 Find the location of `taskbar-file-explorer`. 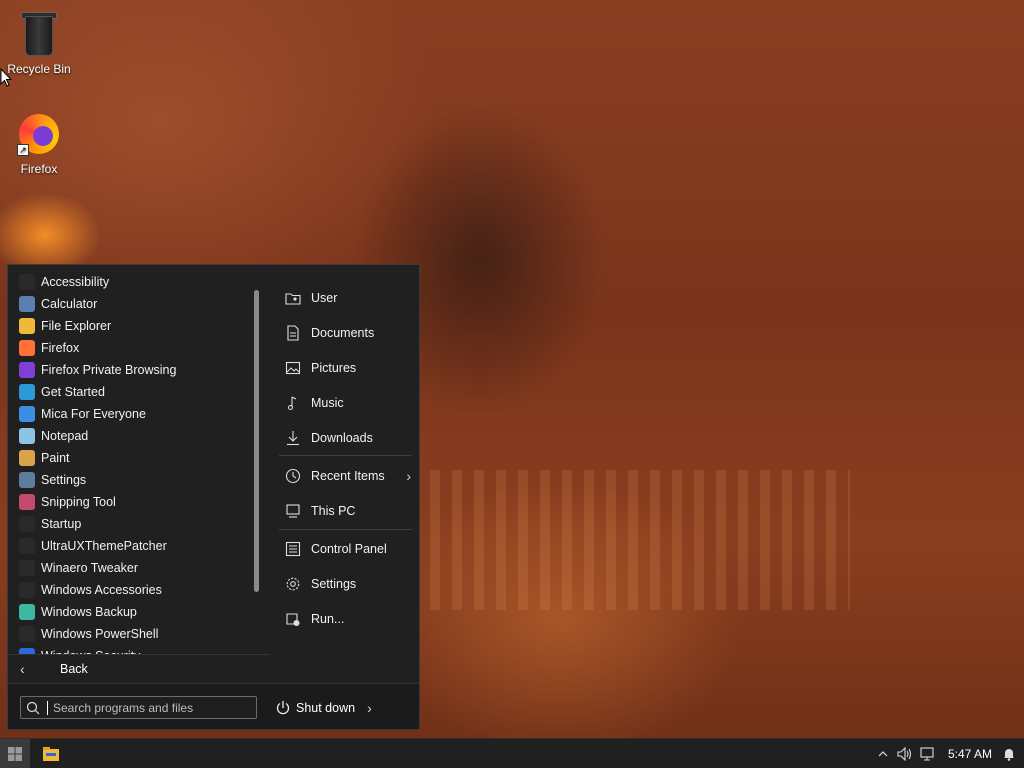

taskbar-file-explorer is located at coordinates (51, 753).